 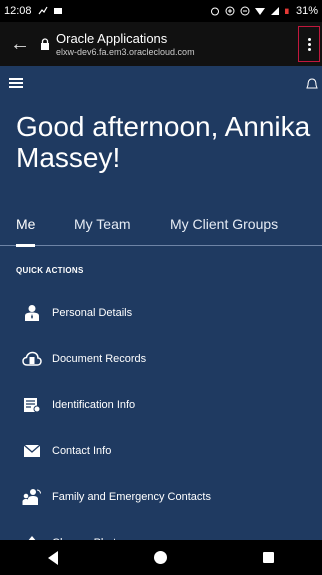 I want to click on page-title: Oracle Applications, so click(x=112, y=38).